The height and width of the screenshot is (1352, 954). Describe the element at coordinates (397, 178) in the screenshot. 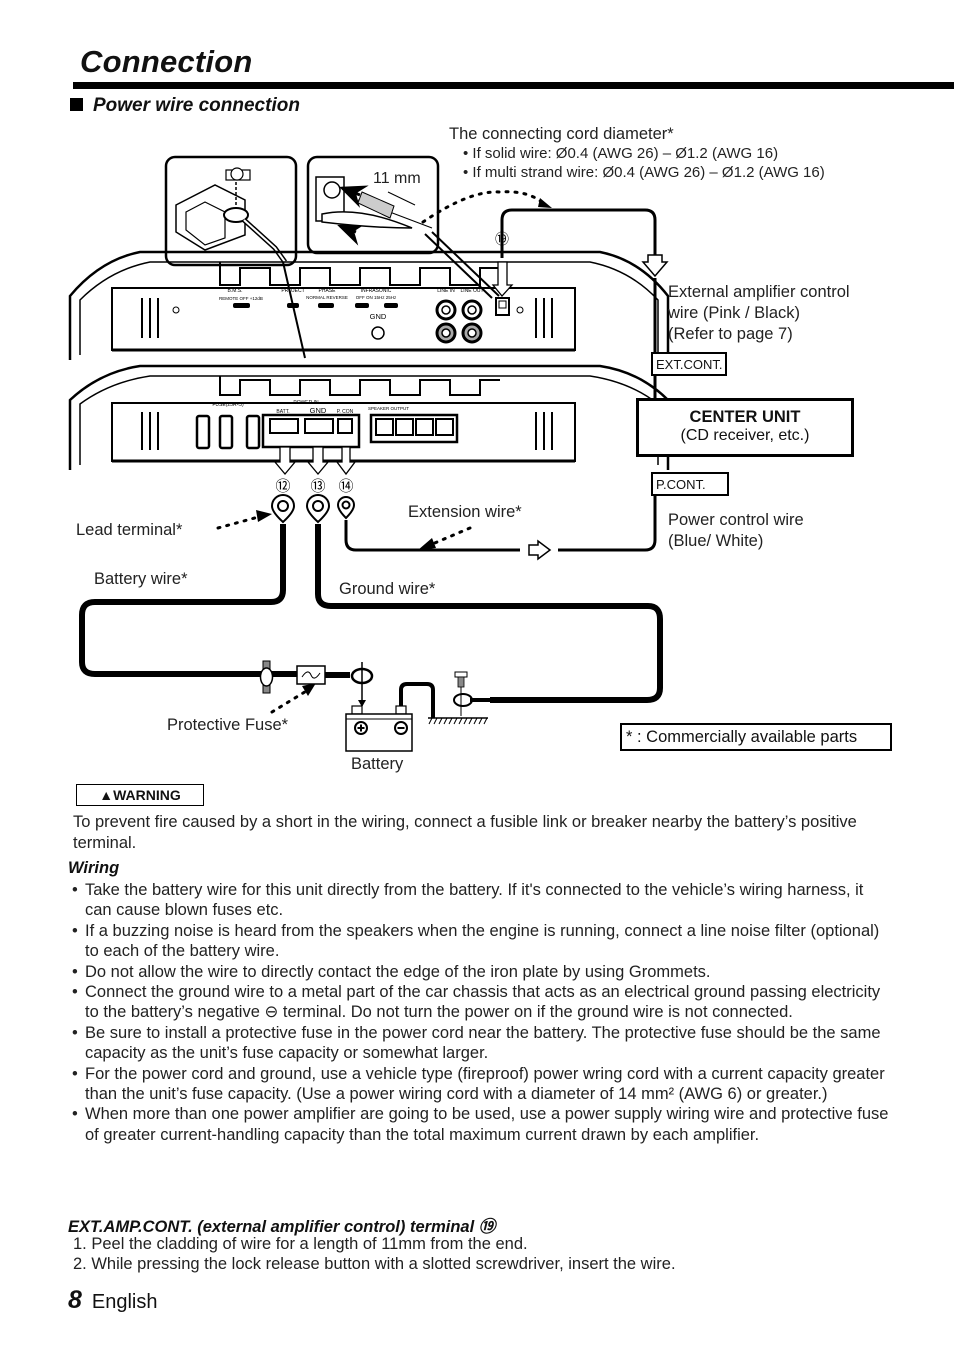

I see `strip-length-label: 11 mm` at that location.